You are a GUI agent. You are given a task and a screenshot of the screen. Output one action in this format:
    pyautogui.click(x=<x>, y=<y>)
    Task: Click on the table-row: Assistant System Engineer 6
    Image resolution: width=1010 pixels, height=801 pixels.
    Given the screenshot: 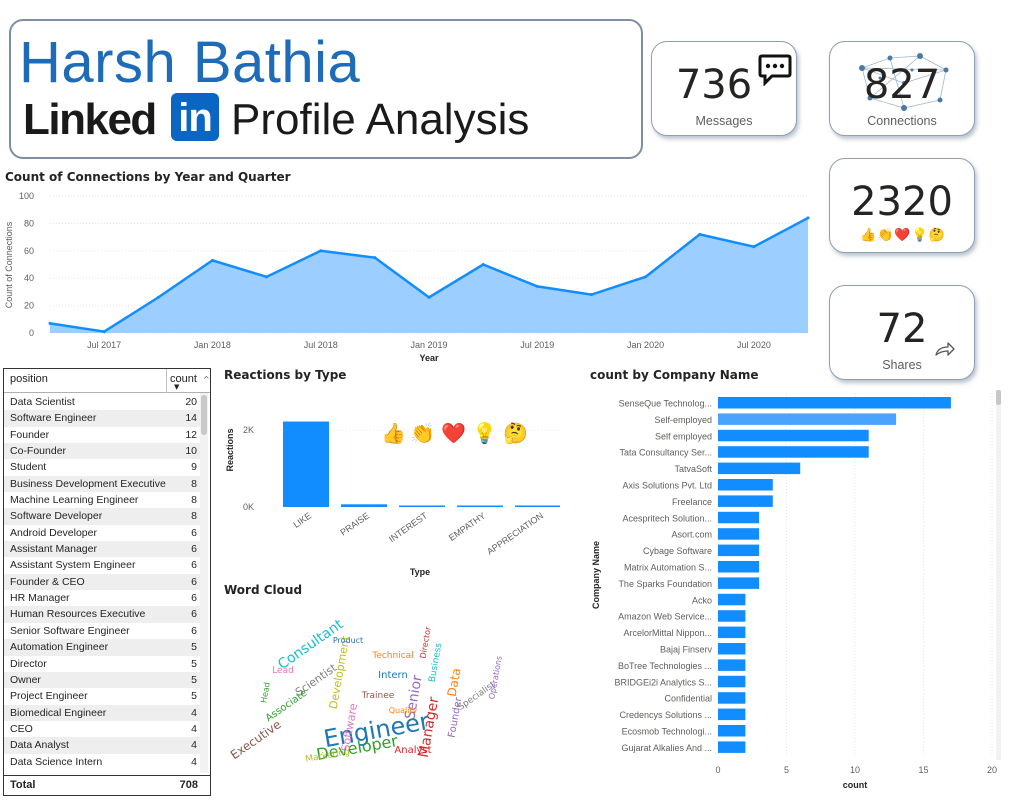 What is the action you would take?
    pyautogui.click(x=102, y=565)
    